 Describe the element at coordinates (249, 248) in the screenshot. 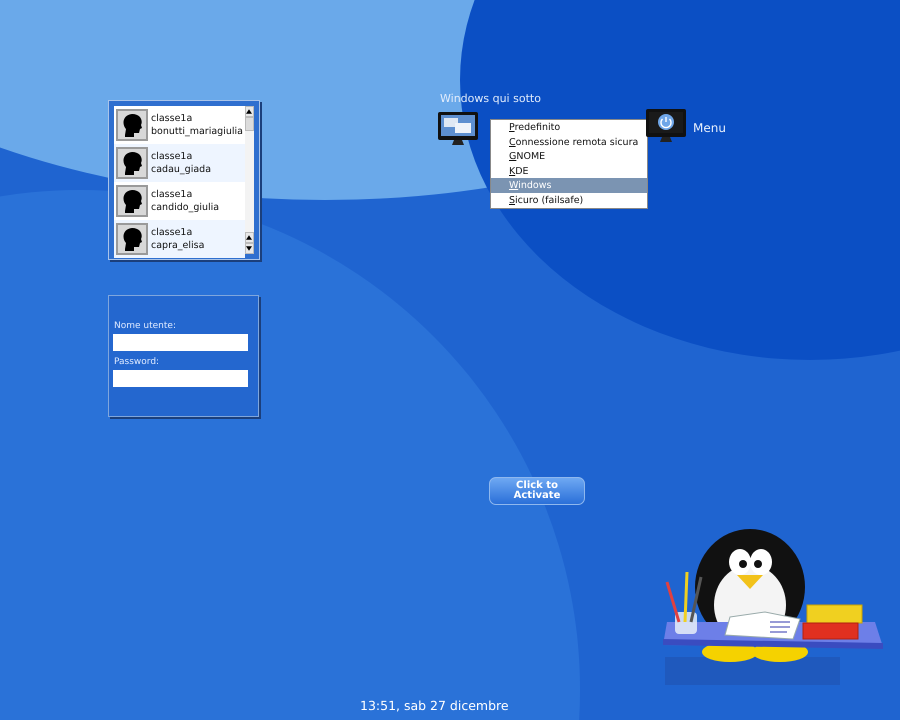

I see `down-arrow-icon` at that location.